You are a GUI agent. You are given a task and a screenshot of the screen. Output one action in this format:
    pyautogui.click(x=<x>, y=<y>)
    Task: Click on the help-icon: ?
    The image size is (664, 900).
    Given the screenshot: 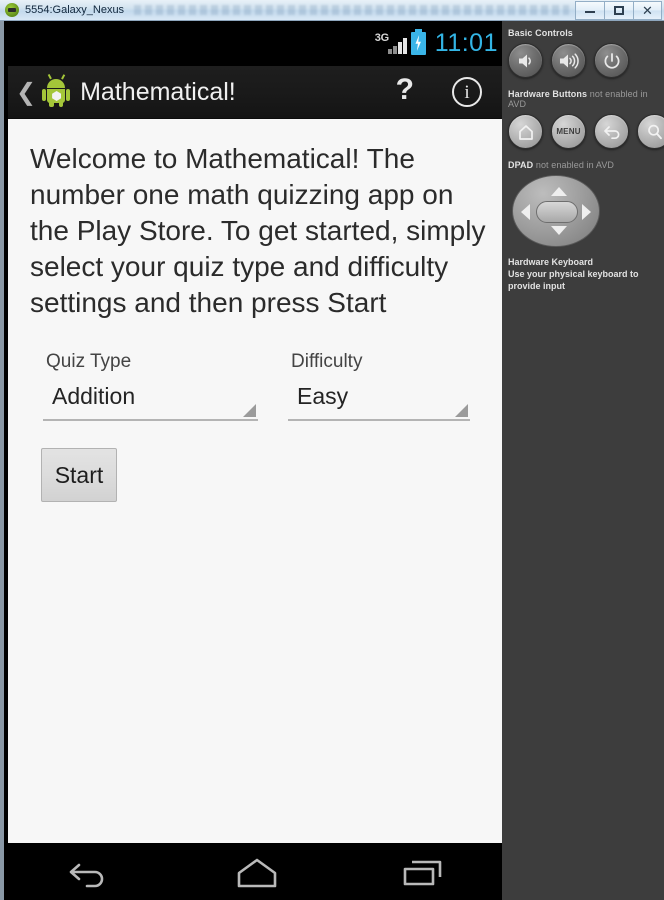 What is the action you would take?
    pyautogui.click(x=405, y=92)
    